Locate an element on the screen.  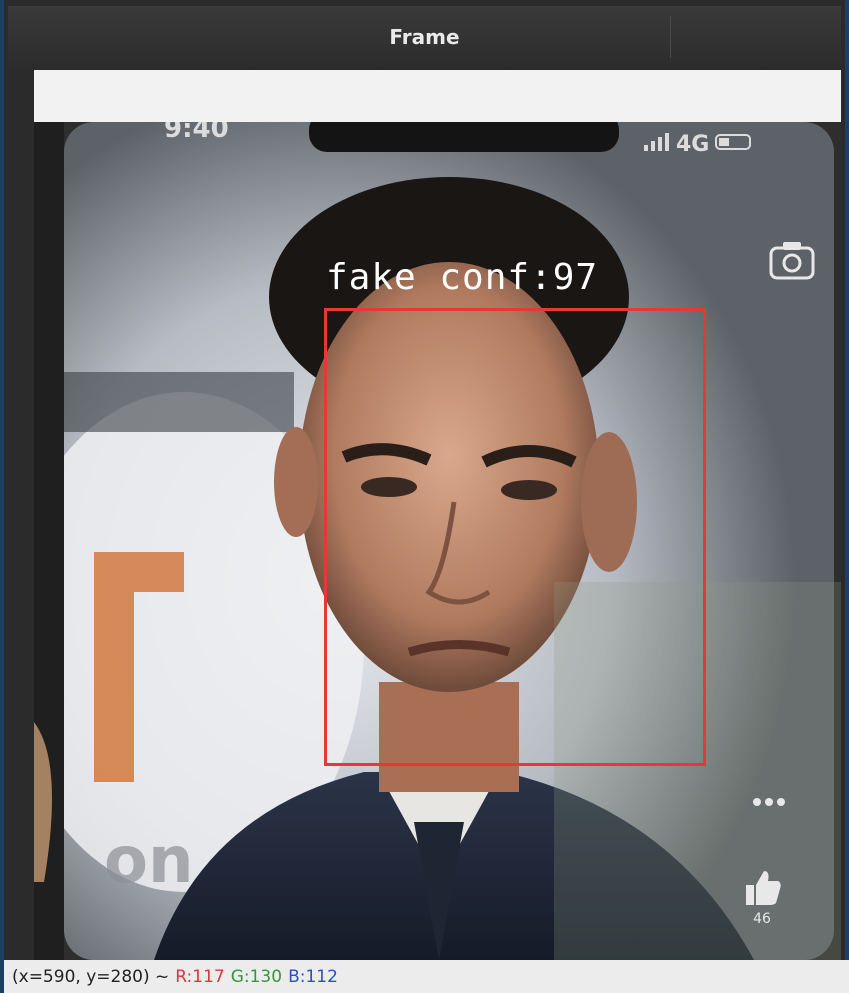
background-logo-text: on is located at coordinates (149, 861).